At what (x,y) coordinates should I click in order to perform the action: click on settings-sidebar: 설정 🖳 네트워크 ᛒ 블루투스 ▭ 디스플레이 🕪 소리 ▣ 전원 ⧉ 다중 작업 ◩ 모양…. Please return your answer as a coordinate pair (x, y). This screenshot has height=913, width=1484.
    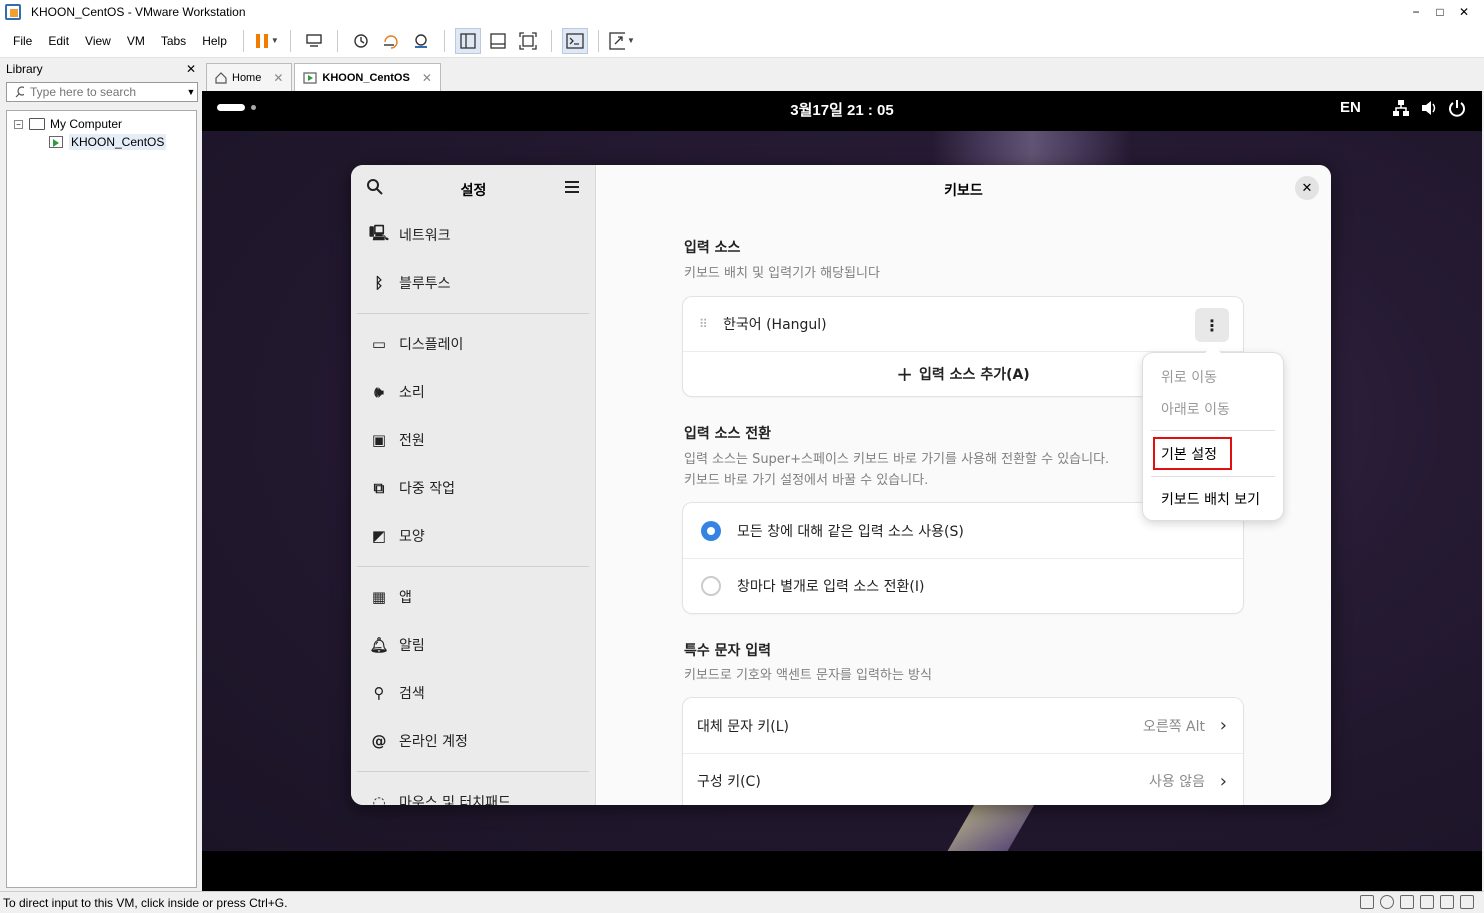
    Looking at the image, I should click on (473, 485).